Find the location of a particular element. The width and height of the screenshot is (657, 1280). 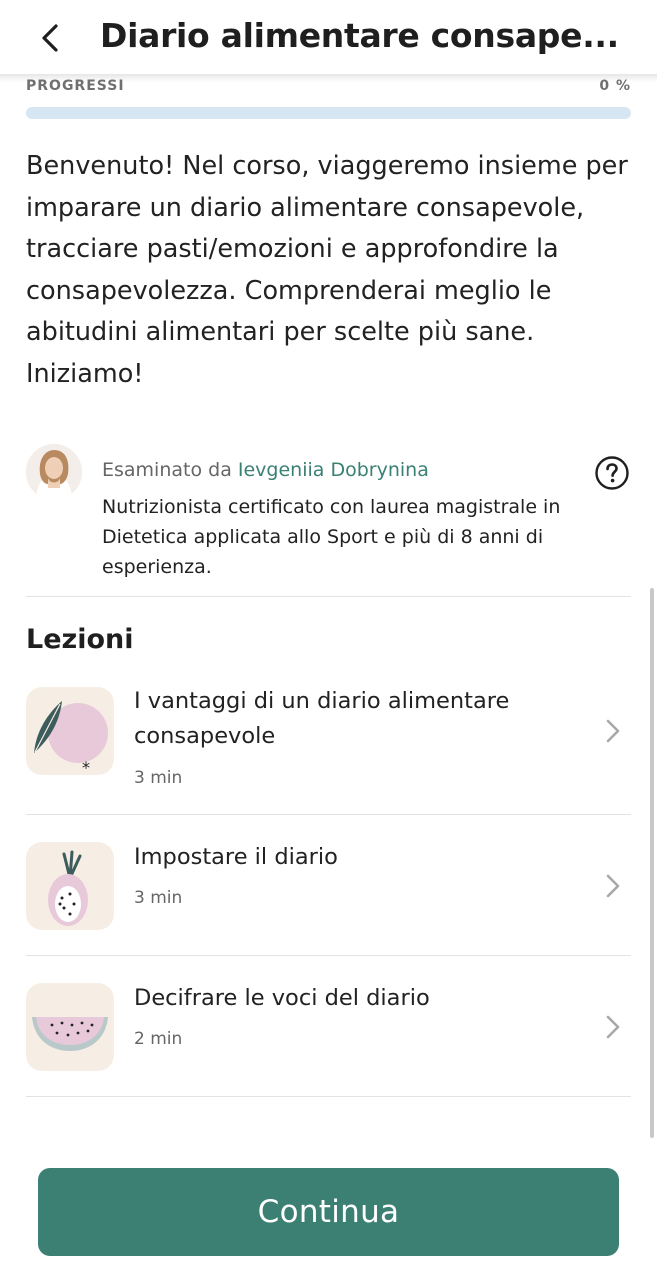

lesson-item: Impostare il diario 3 min is located at coordinates (328, 896).